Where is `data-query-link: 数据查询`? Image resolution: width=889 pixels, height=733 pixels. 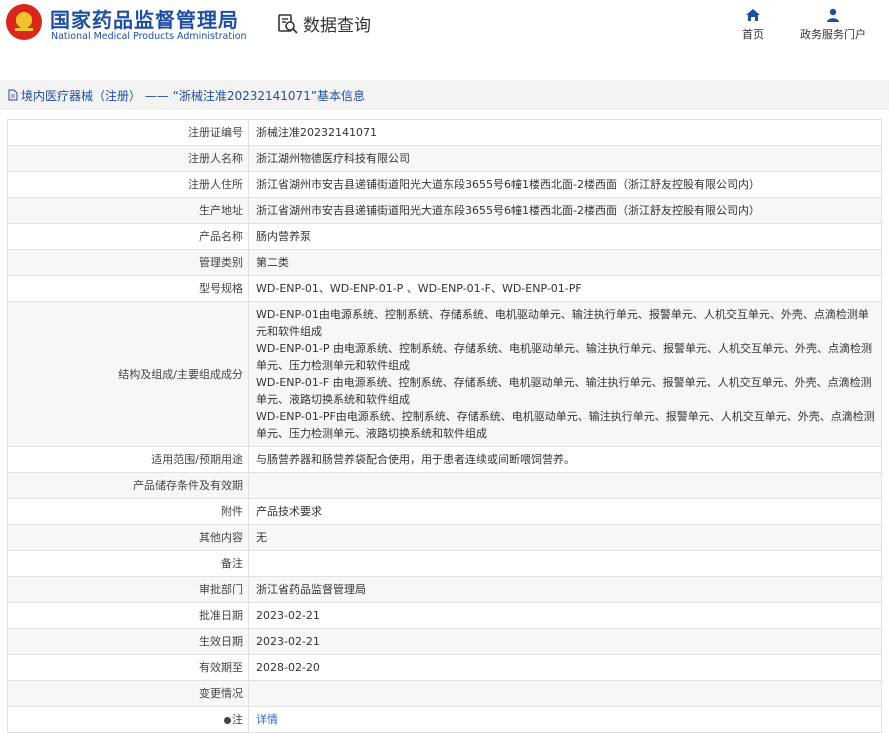
data-query-link: 数据查询 is located at coordinates (324, 23).